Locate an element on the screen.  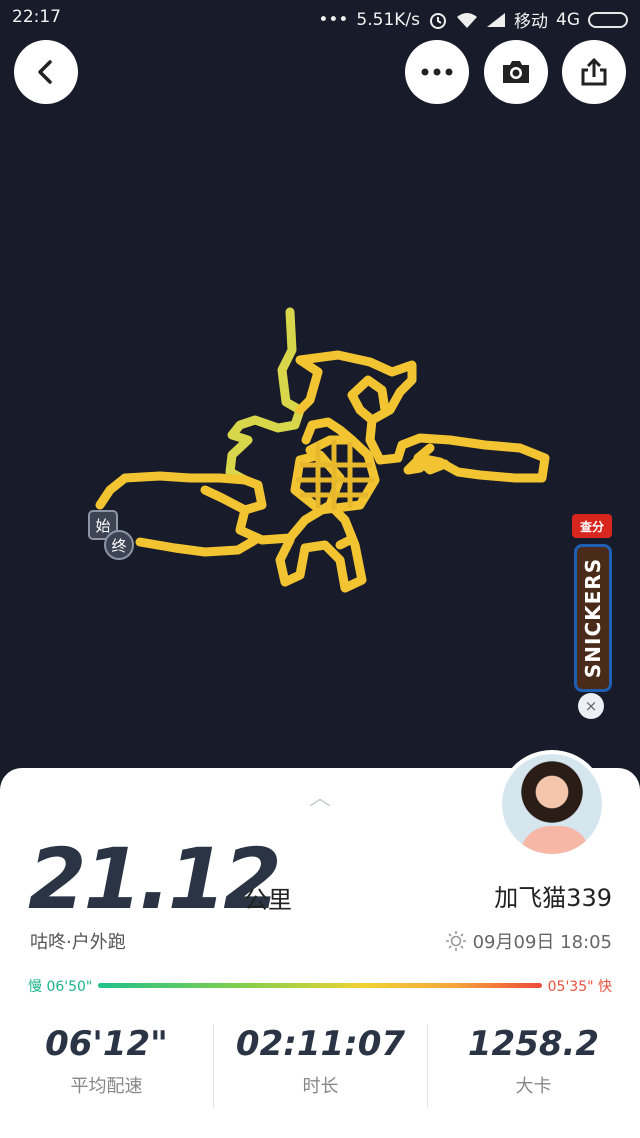
pace-gradient-bar is located at coordinates (320, 985).